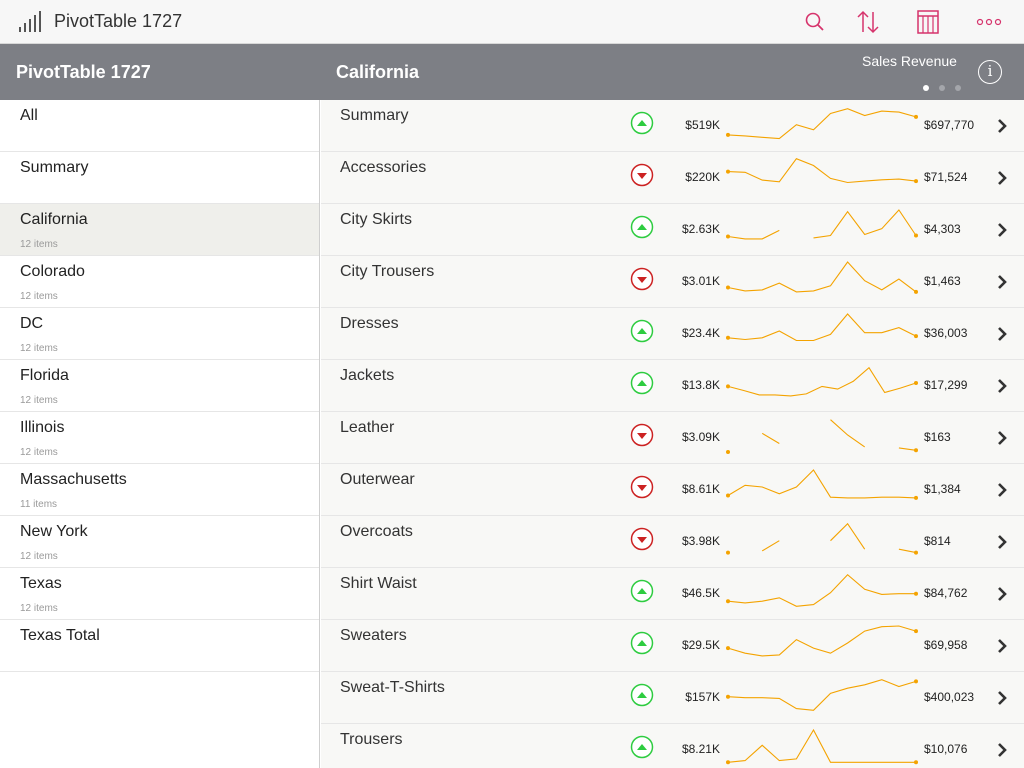 The height and width of the screenshot is (768, 1024). I want to click on right-panel-title: California, so click(378, 72).